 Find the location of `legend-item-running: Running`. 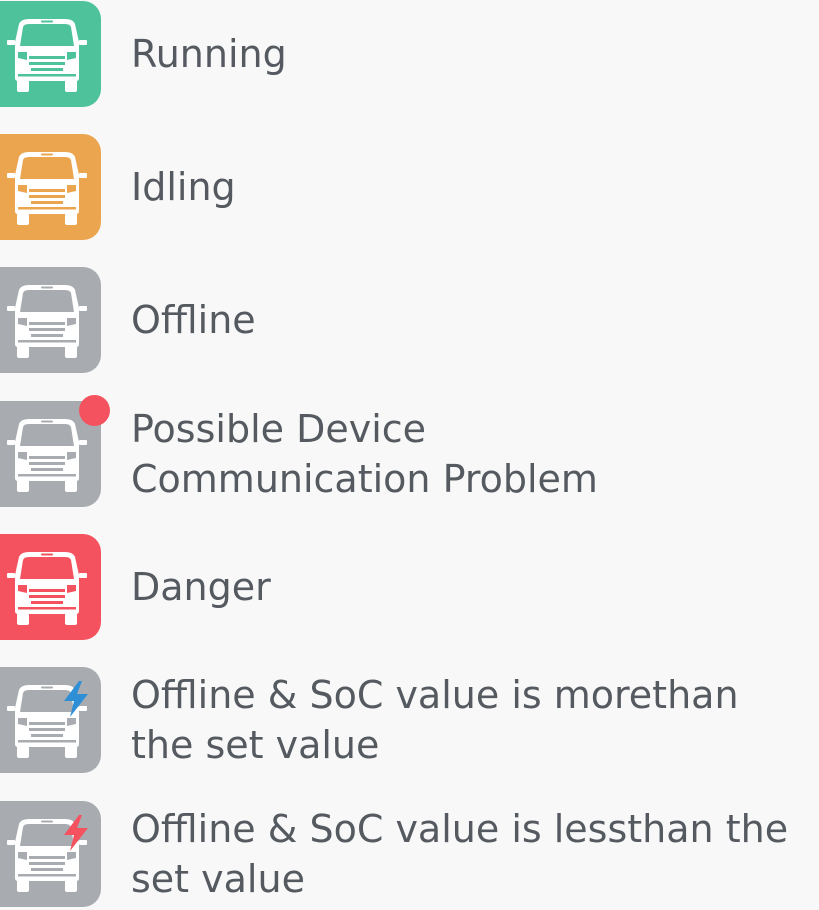

legend-item-running: Running is located at coordinates (409, 54).